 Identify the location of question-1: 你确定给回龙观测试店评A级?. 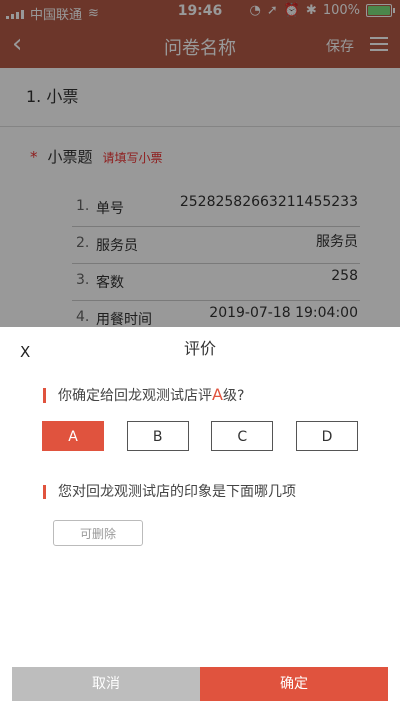
(144, 394).